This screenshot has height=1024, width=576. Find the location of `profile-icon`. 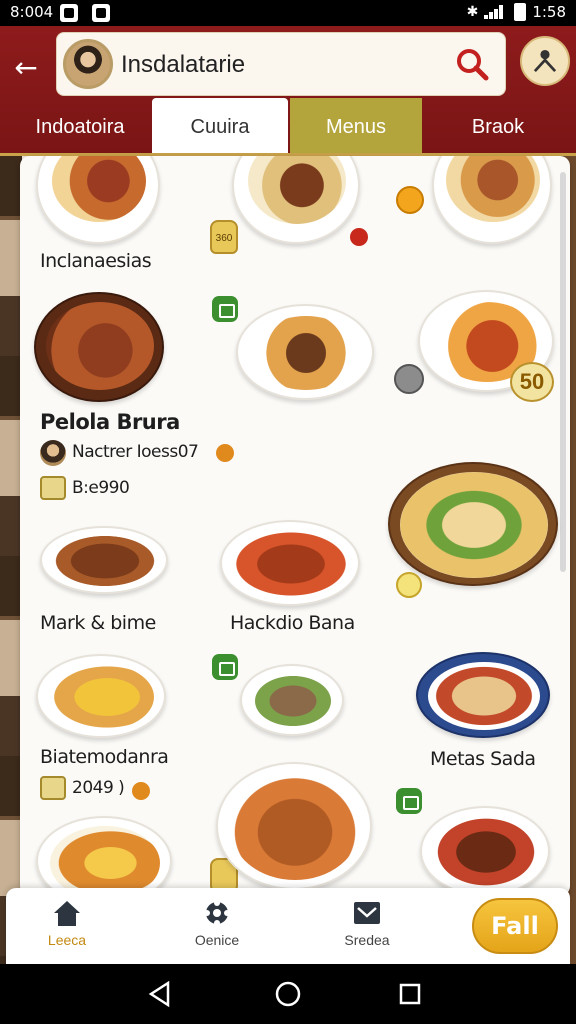

profile-icon is located at coordinates (545, 61).